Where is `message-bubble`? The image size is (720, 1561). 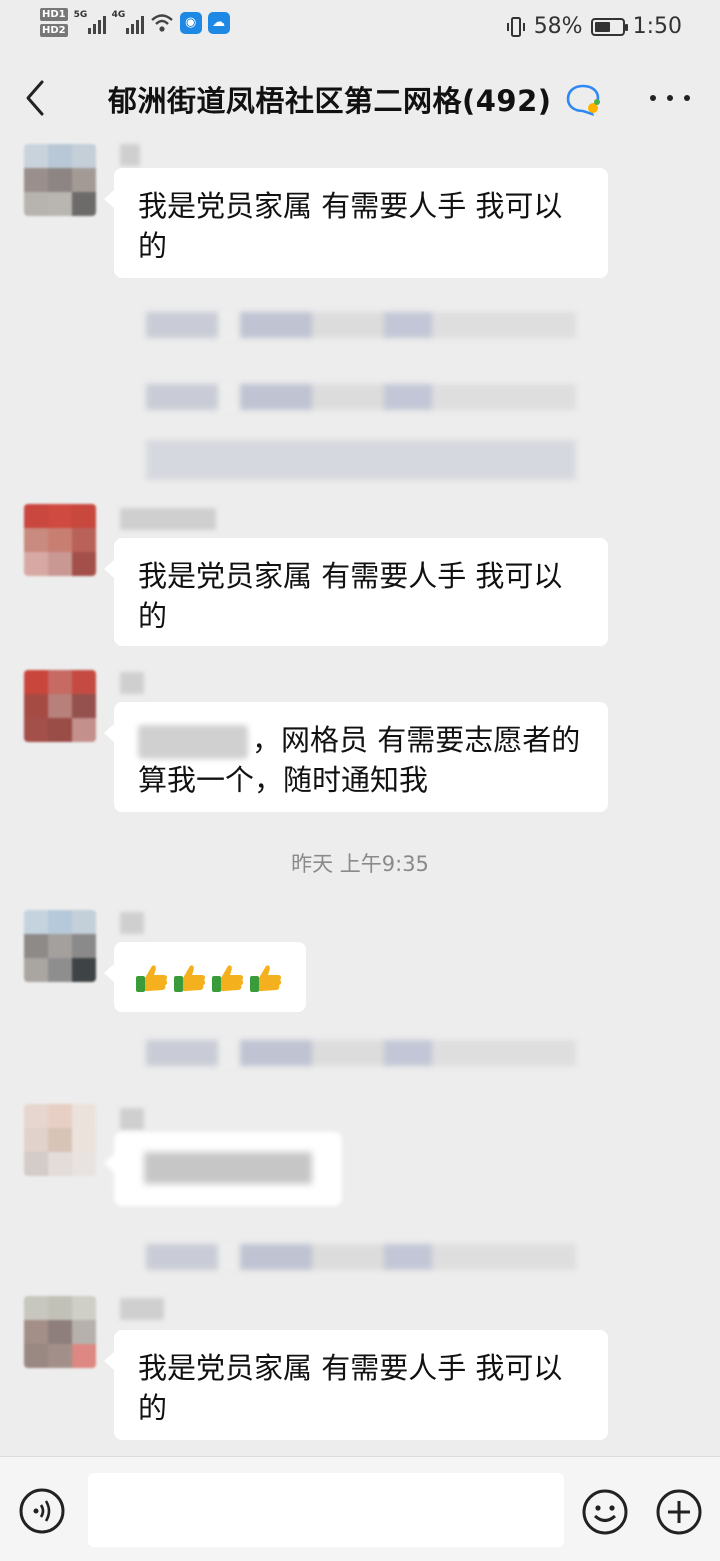 message-bubble is located at coordinates (223, 1169).